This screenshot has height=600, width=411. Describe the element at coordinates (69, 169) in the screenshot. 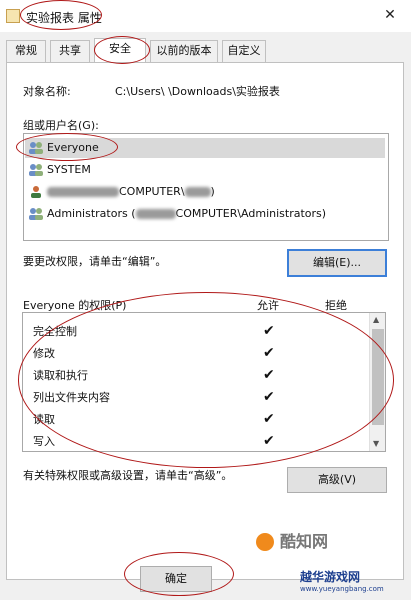

I see `group-name: SYSTEM` at that location.